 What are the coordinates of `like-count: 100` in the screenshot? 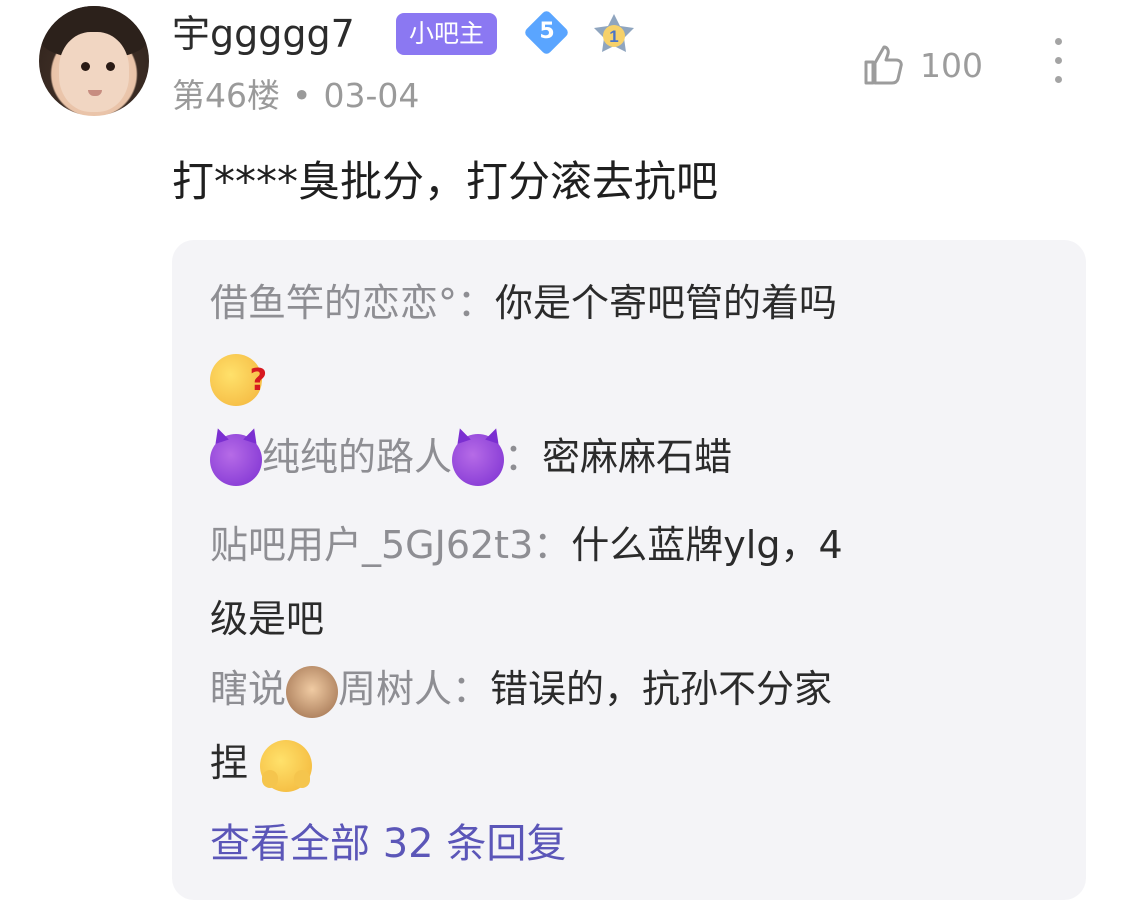 It's located at (951, 65).